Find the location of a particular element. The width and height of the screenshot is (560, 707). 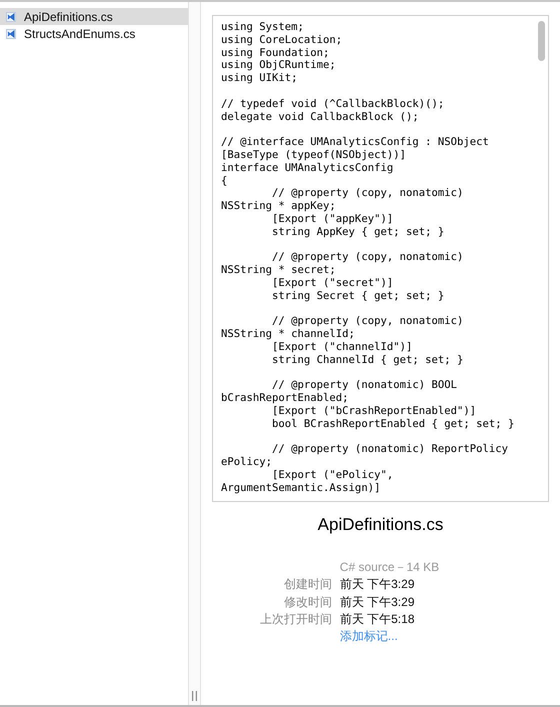

file-list-item: StructsAndEnums.cs is located at coordinates (94, 33).